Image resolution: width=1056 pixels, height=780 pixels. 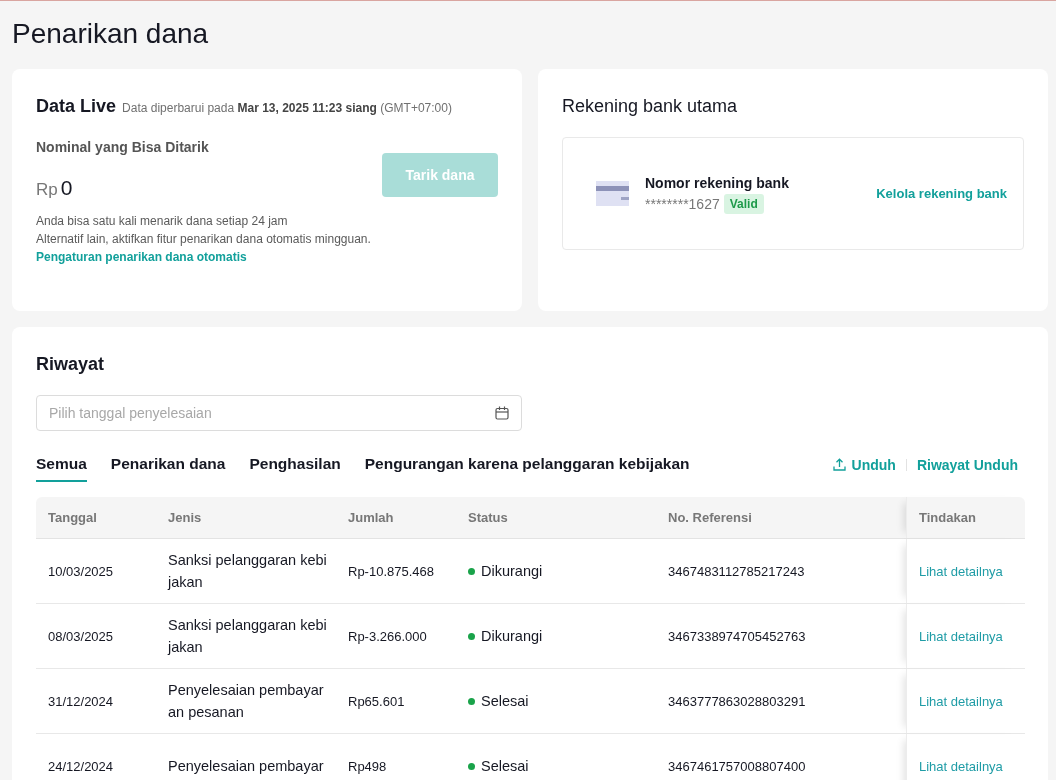 I want to click on amount-cell-text: Rp-3.266.000, so click(x=387, y=636).